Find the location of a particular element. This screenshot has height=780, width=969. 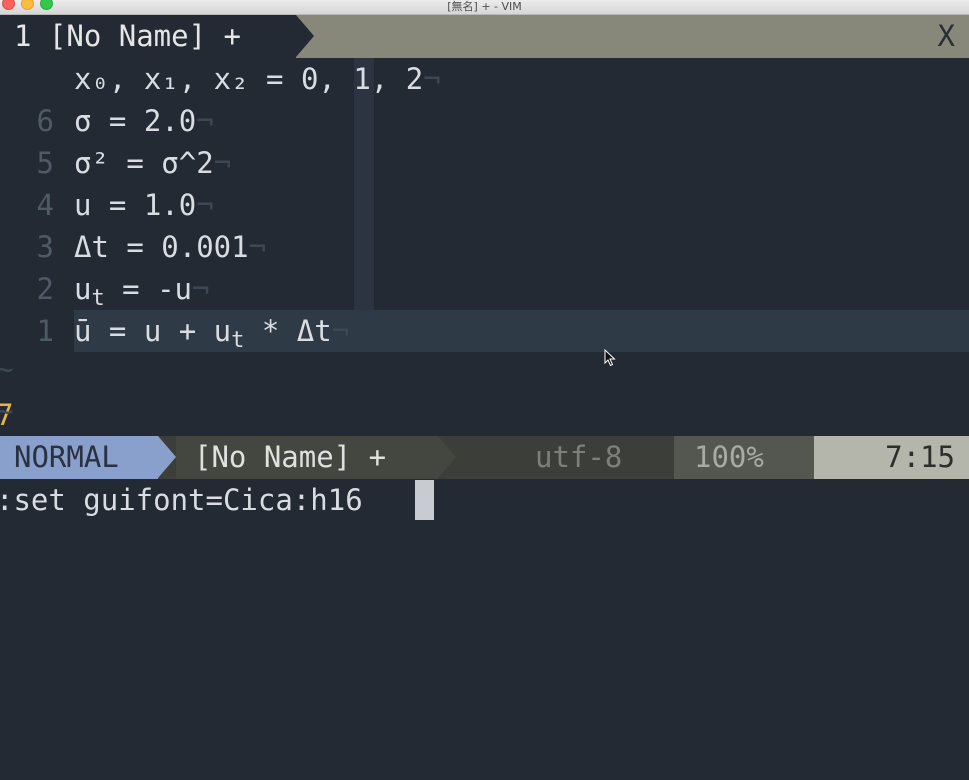

window-titlebar: [無名] + - VIM is located at coordinates (484, 7).